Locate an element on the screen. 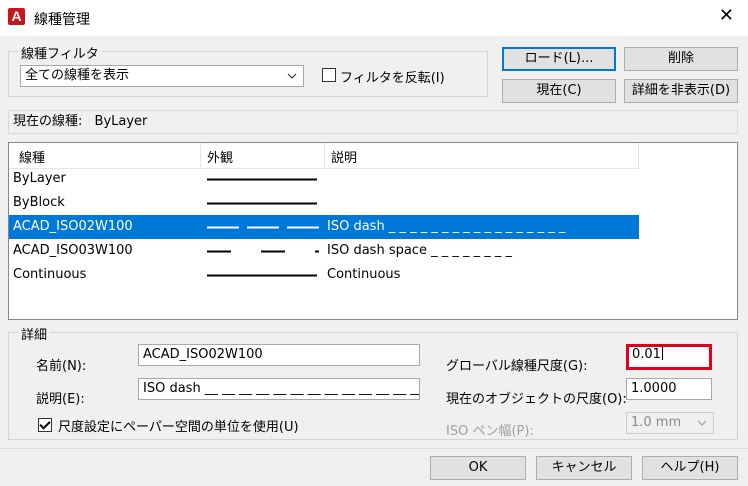 This screenshot has width=748, height=486. current-linetype-value: ByLayer is located at coordinates (121, 121).